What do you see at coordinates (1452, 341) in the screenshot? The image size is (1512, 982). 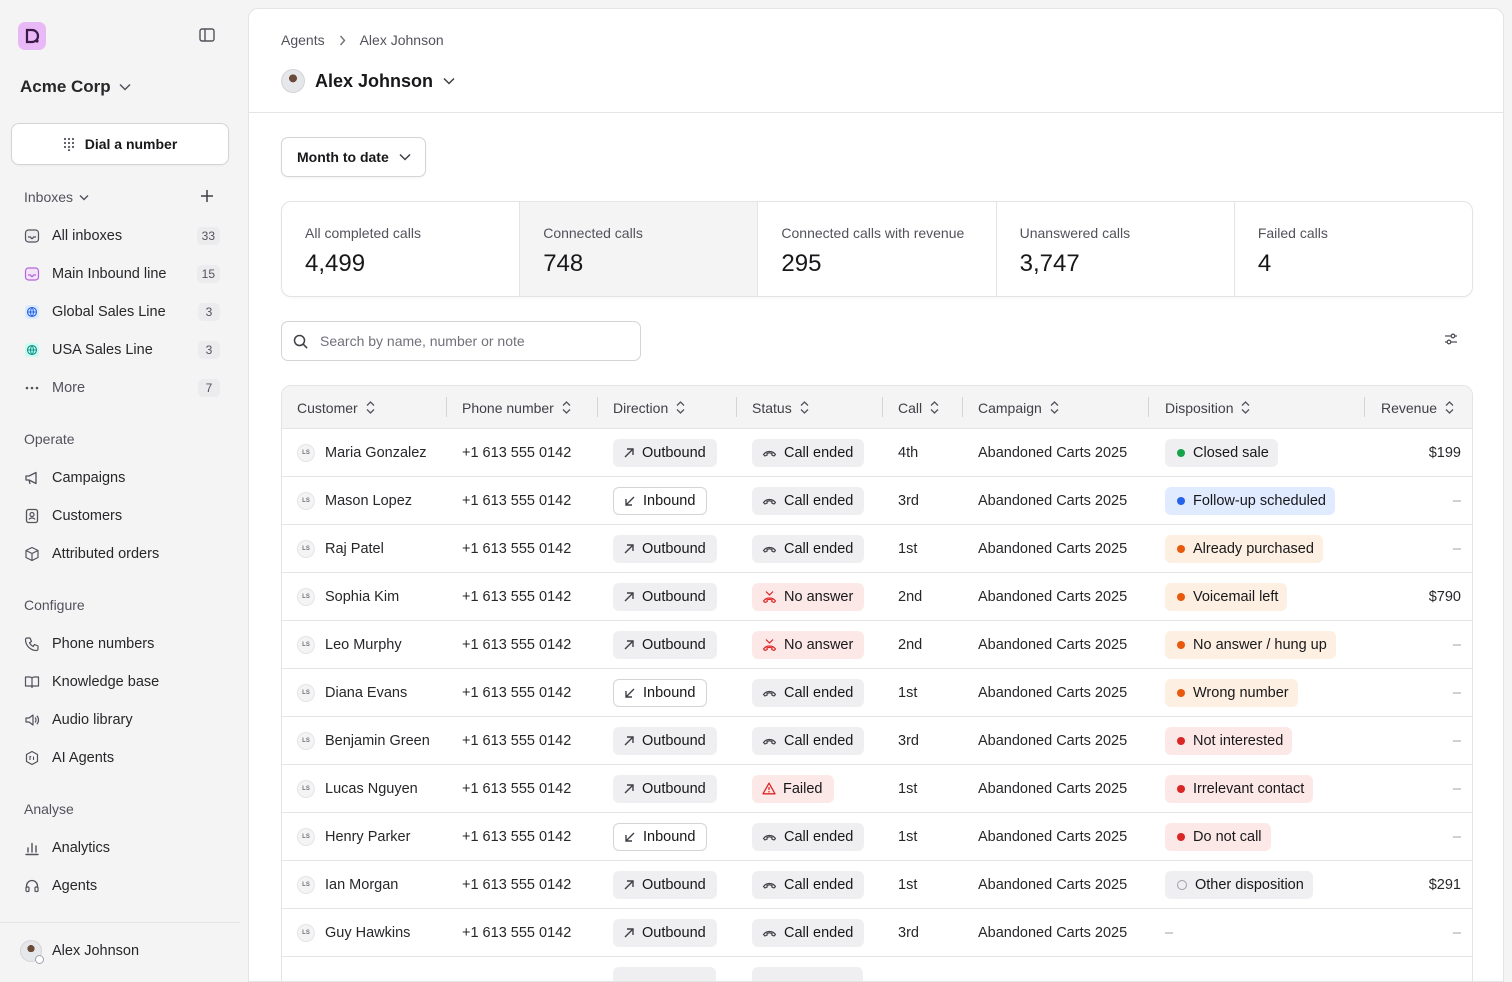 I see `filter-settings-icon` at bounding box center [1452, 341].